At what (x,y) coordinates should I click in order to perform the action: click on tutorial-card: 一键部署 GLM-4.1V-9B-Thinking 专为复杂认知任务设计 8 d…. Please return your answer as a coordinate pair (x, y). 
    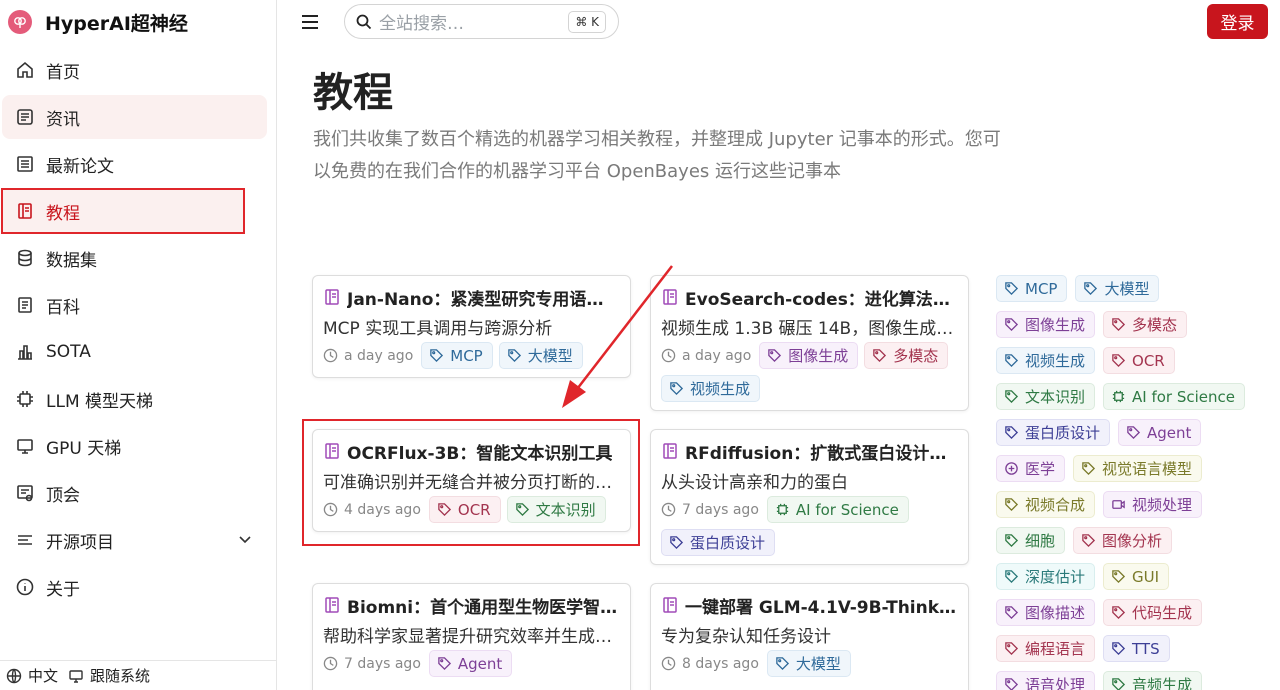
    Looking at the image, I should click on (809, 636).